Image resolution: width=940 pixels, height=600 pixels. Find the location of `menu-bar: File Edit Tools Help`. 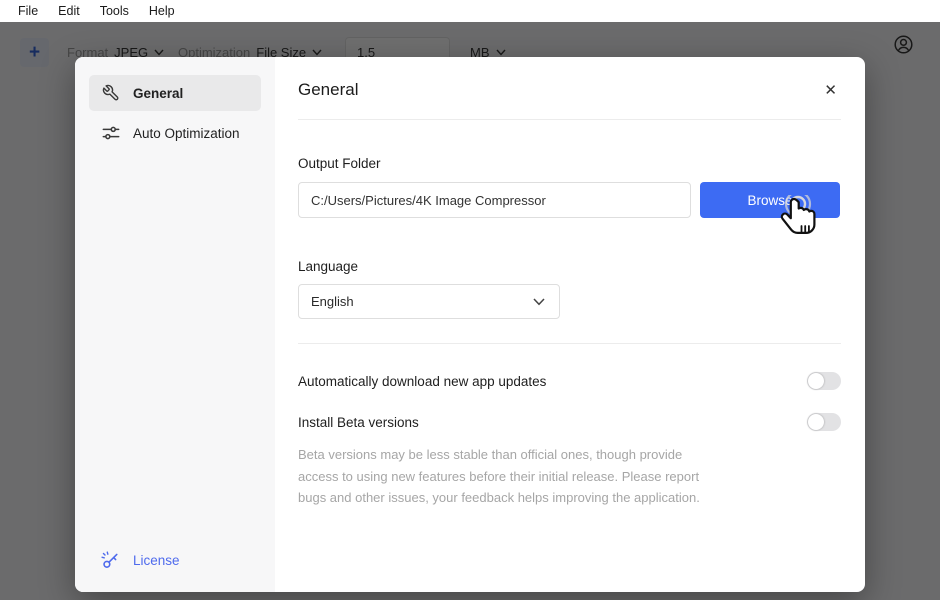

menu-bar: File Edit Tools Help is located at coordinates (470, 11).